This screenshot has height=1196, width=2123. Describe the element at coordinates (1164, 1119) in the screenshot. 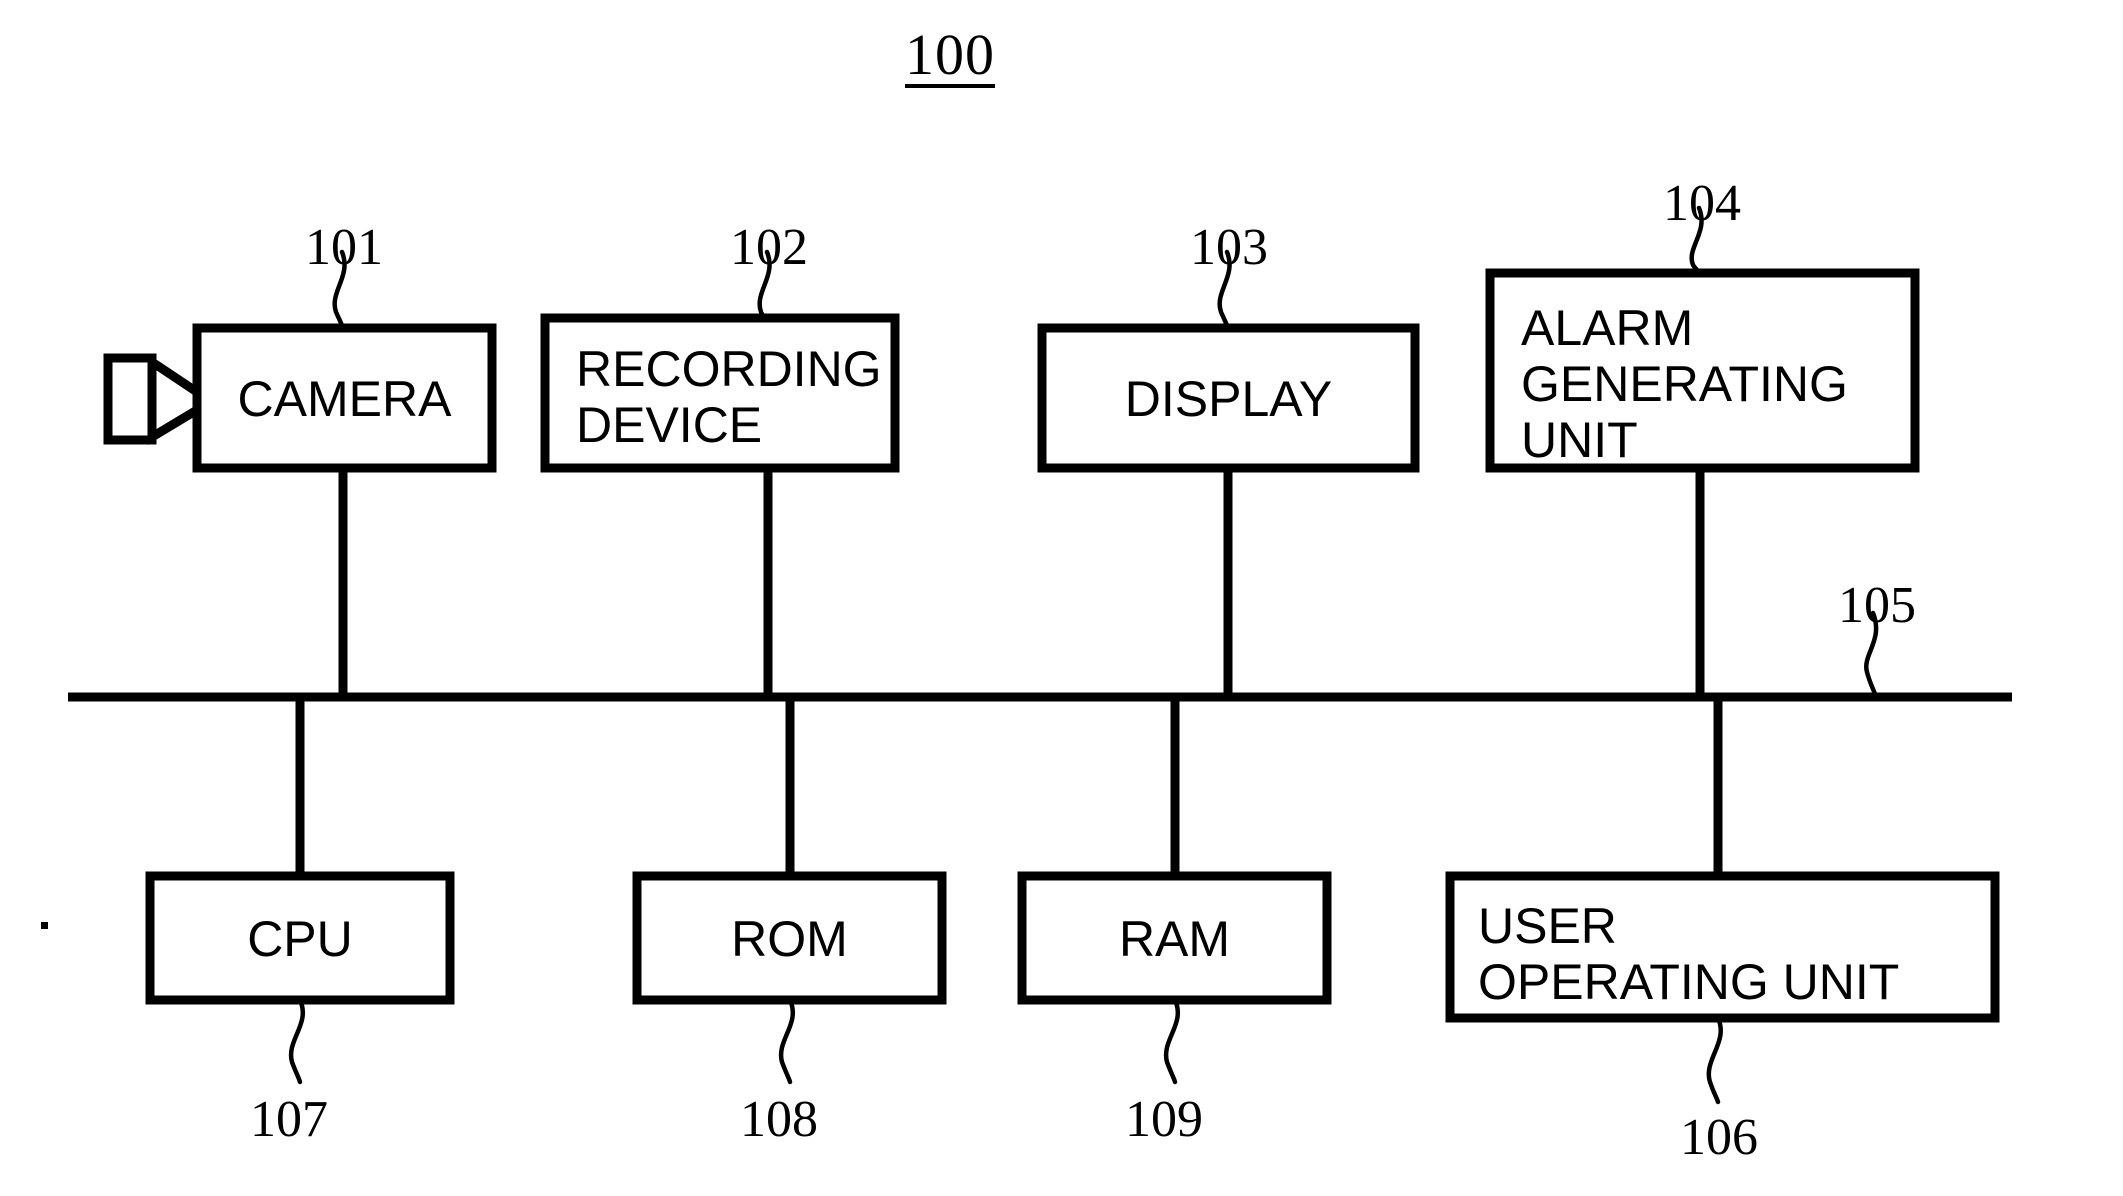

I see `reference-numeral-109: 109` at that location.